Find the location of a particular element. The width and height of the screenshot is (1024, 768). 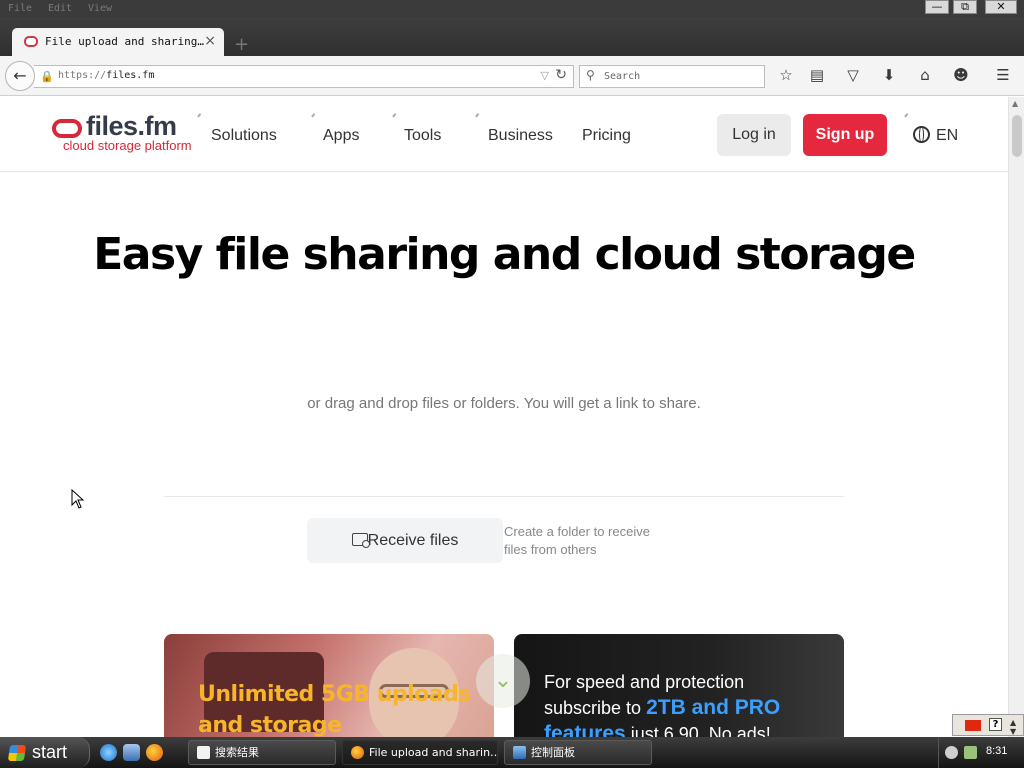

tab-strip: File upload and sharing… × + is located at coordinates (512, 37).